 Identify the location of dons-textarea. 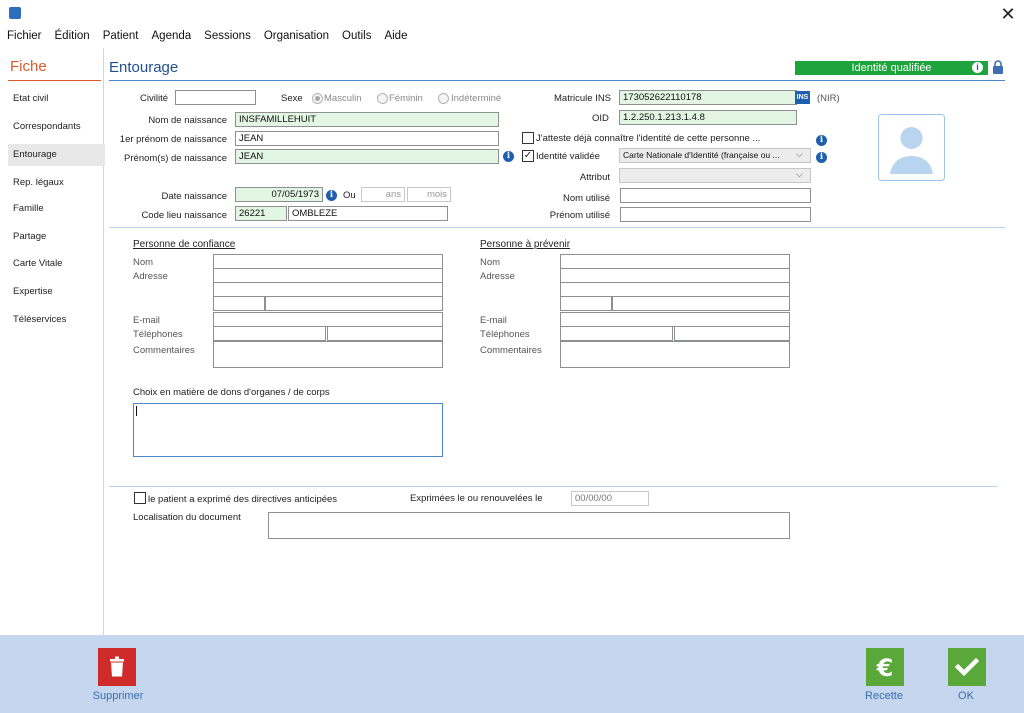
(288, 430).